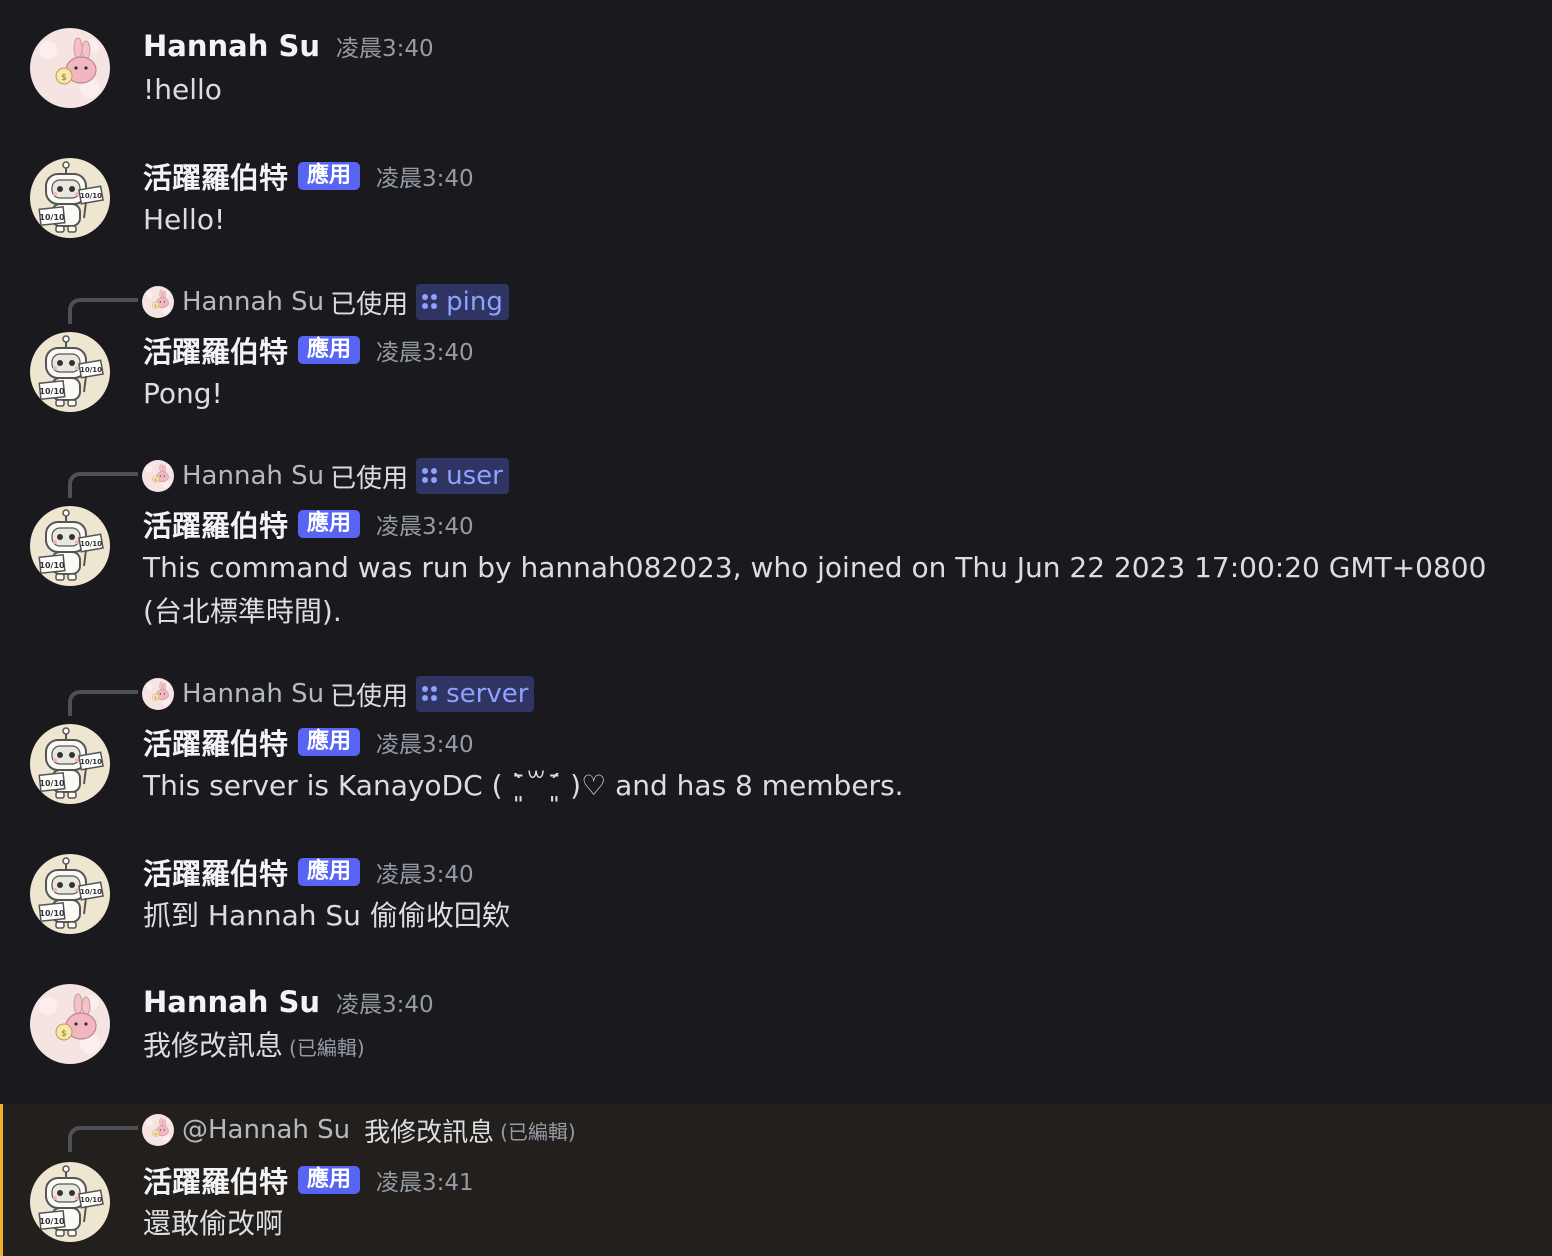 The image size is (1552, 1256). I want to click on message-content: 還敢偷改啊, so click(213, 1223).